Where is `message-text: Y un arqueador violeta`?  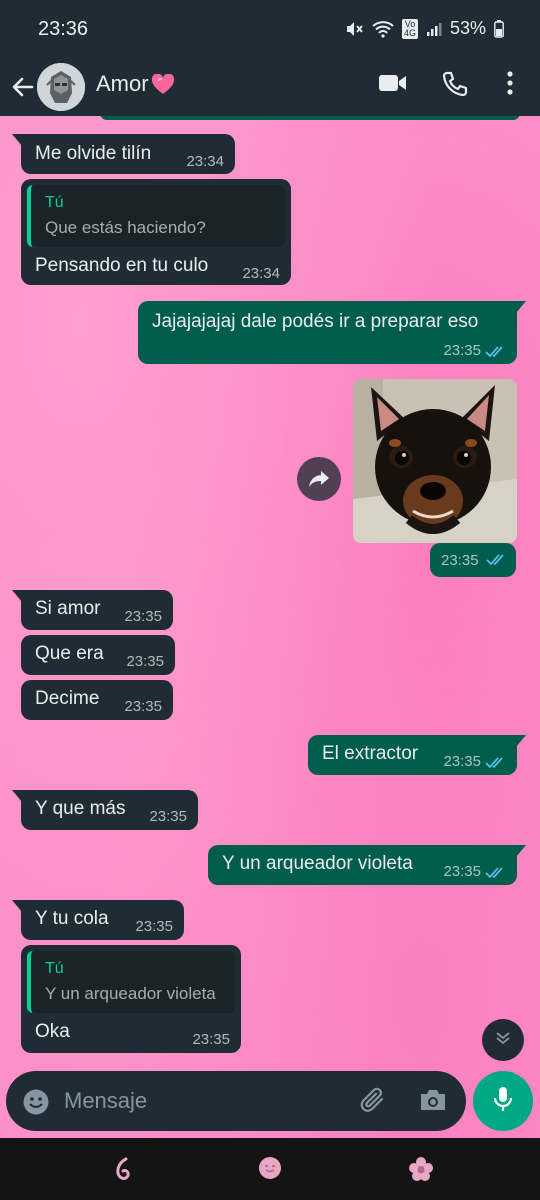
message-text: Y un arqueador violeta is located at coordinates (317, 863).